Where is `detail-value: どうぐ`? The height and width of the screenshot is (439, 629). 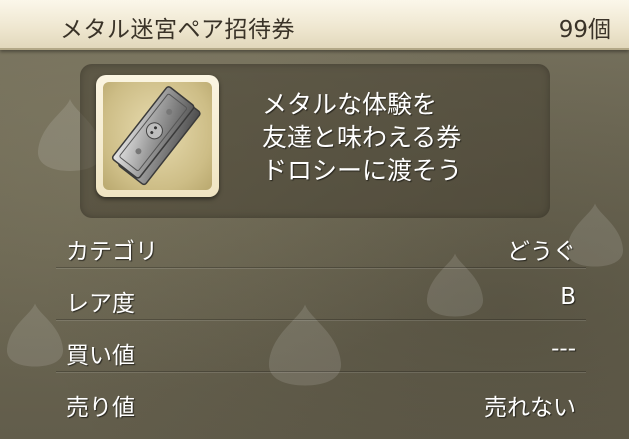
detail-value: どうぐ is located at coordinates (541, 252).